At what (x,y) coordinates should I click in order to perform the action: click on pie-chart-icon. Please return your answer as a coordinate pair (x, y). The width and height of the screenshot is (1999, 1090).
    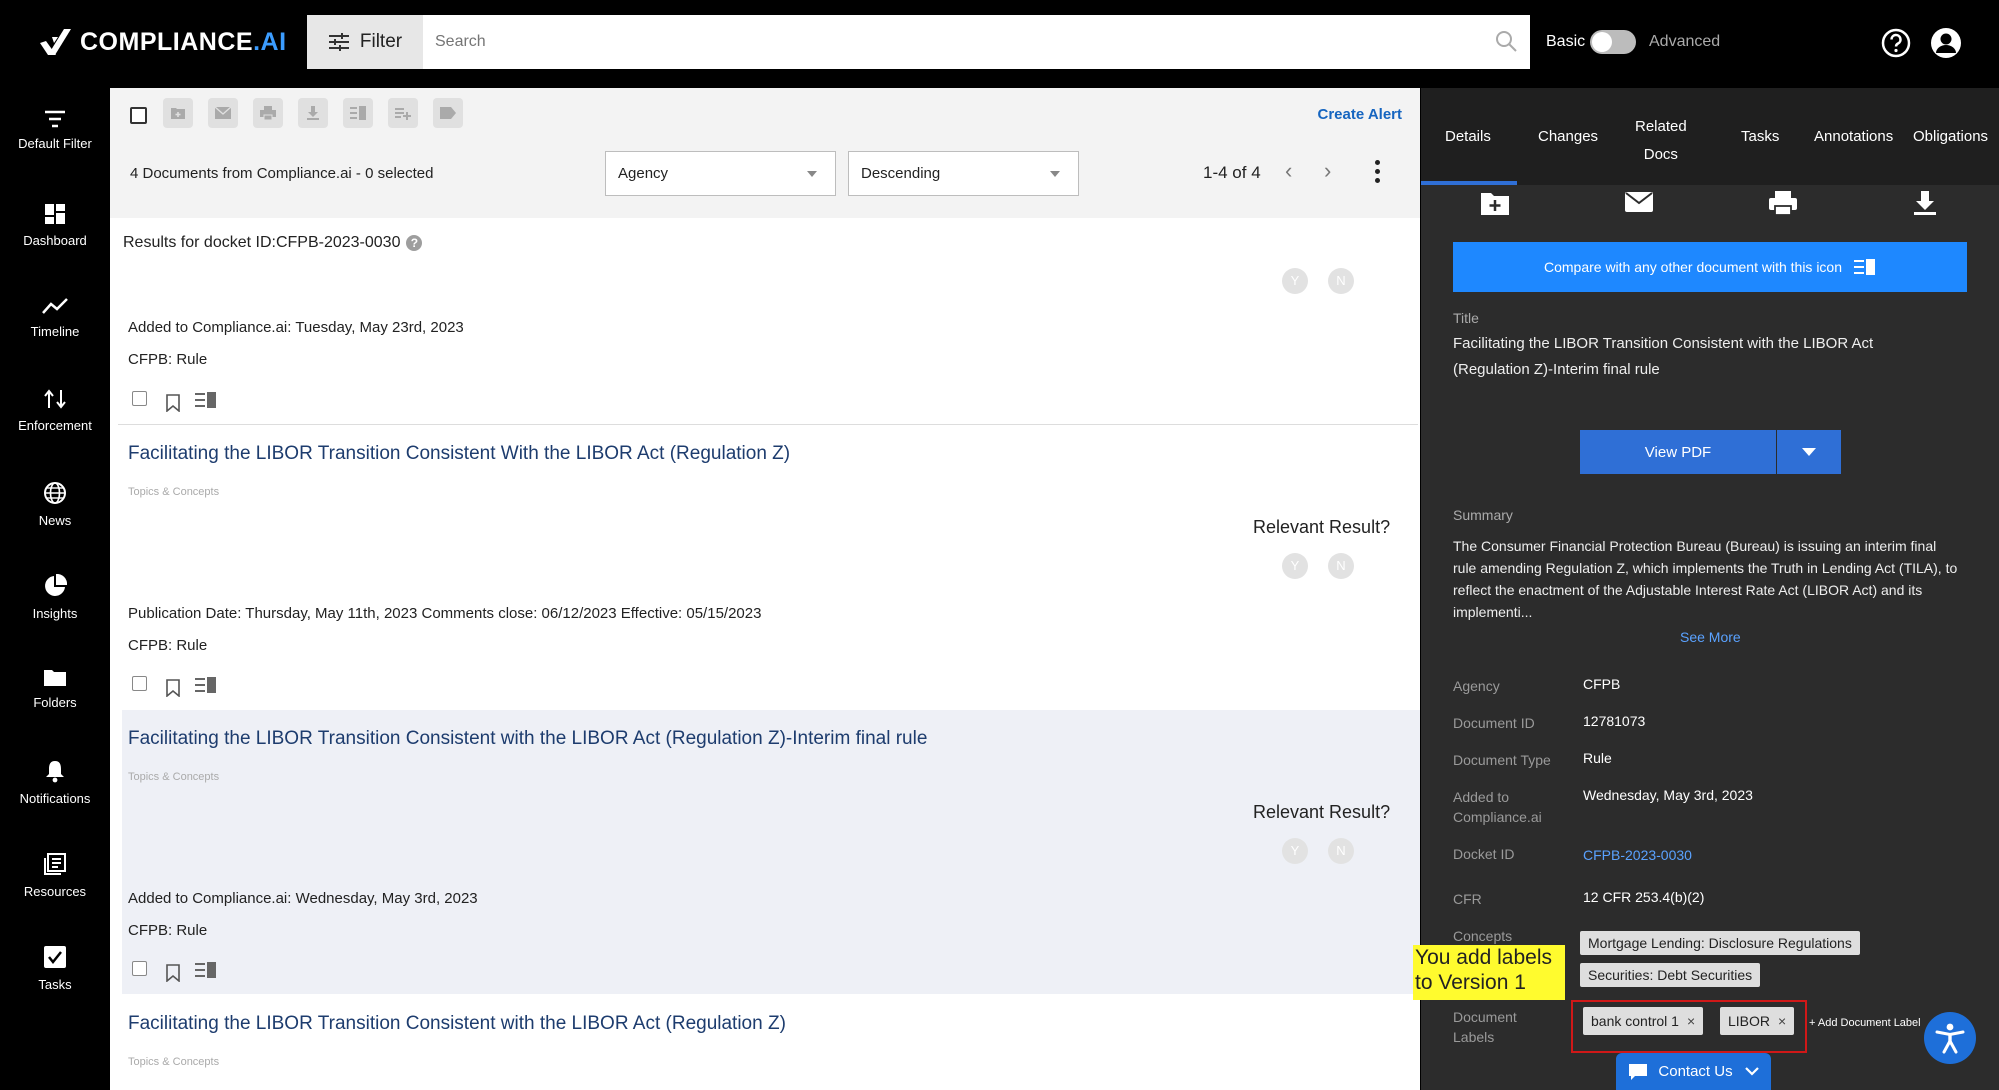
    Looking at the image, I should click on (56, 585).